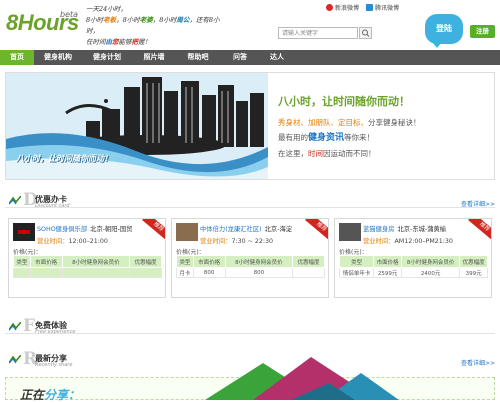 This screenshot has width=500, height=403. I want to click on register-button: 注册, so click(482, 31).